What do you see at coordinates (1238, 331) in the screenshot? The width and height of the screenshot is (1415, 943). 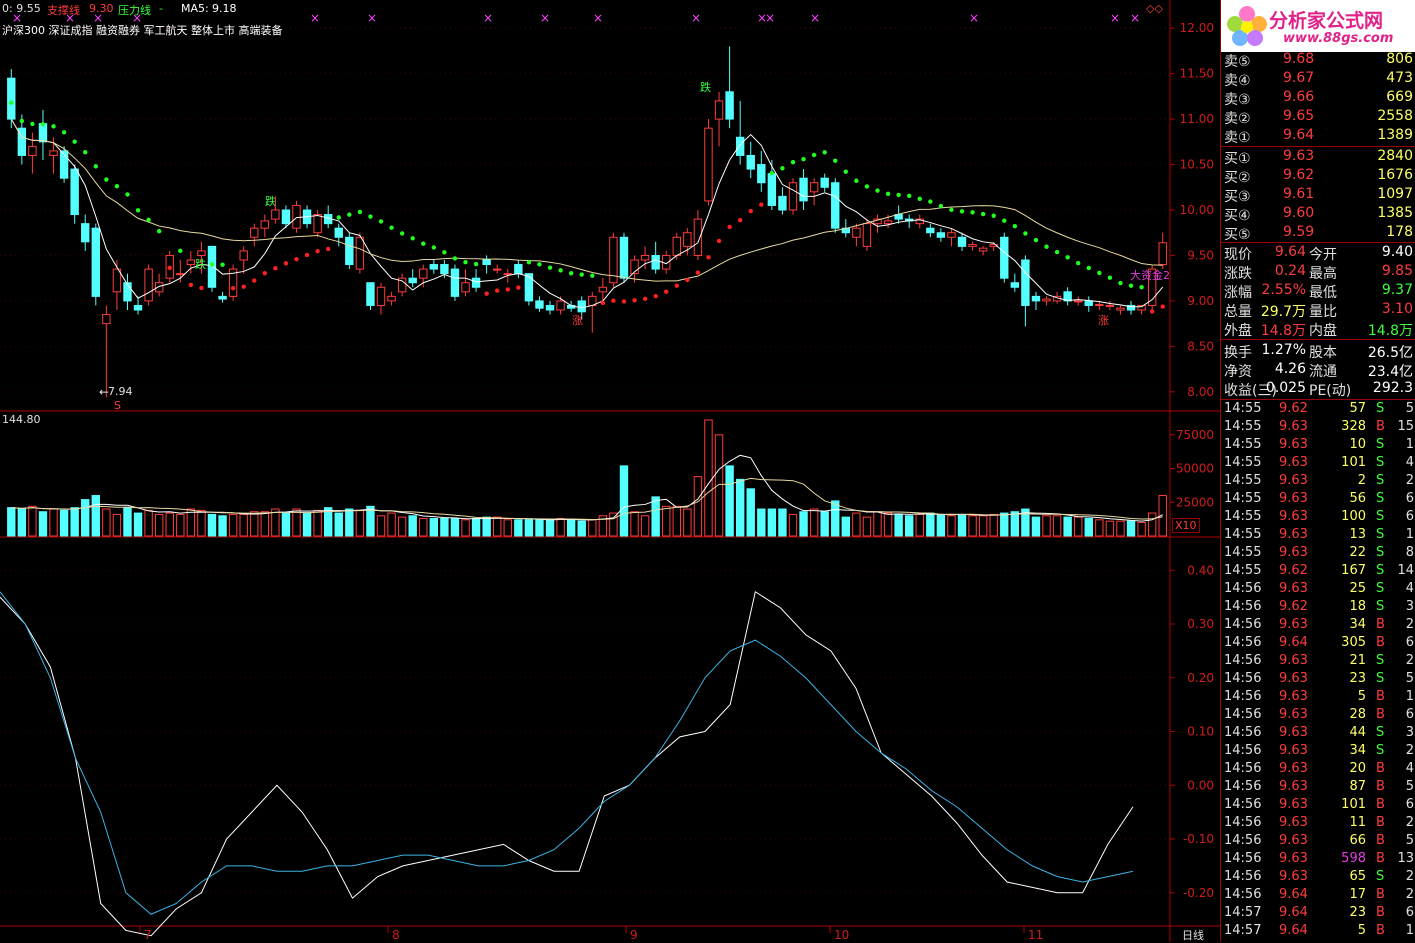 I see `quote-label: 外盘` at bounding box center [1238, 331].